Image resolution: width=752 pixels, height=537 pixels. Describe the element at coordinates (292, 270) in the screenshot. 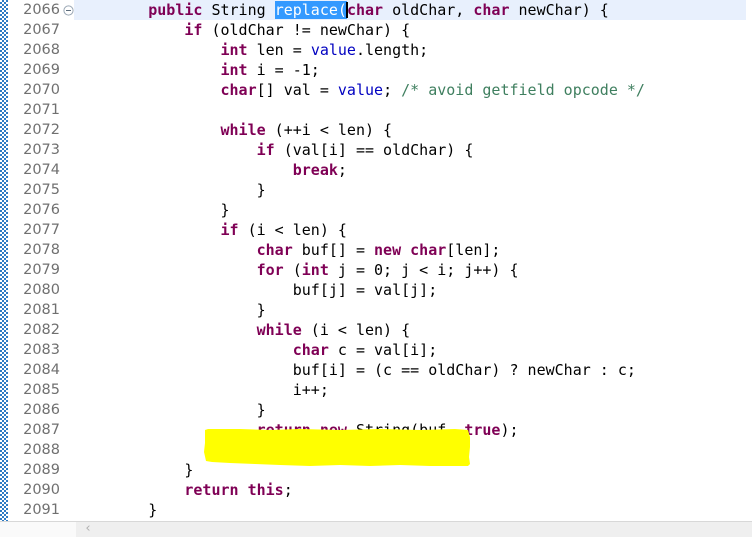

I see `code-text: (` at that location.